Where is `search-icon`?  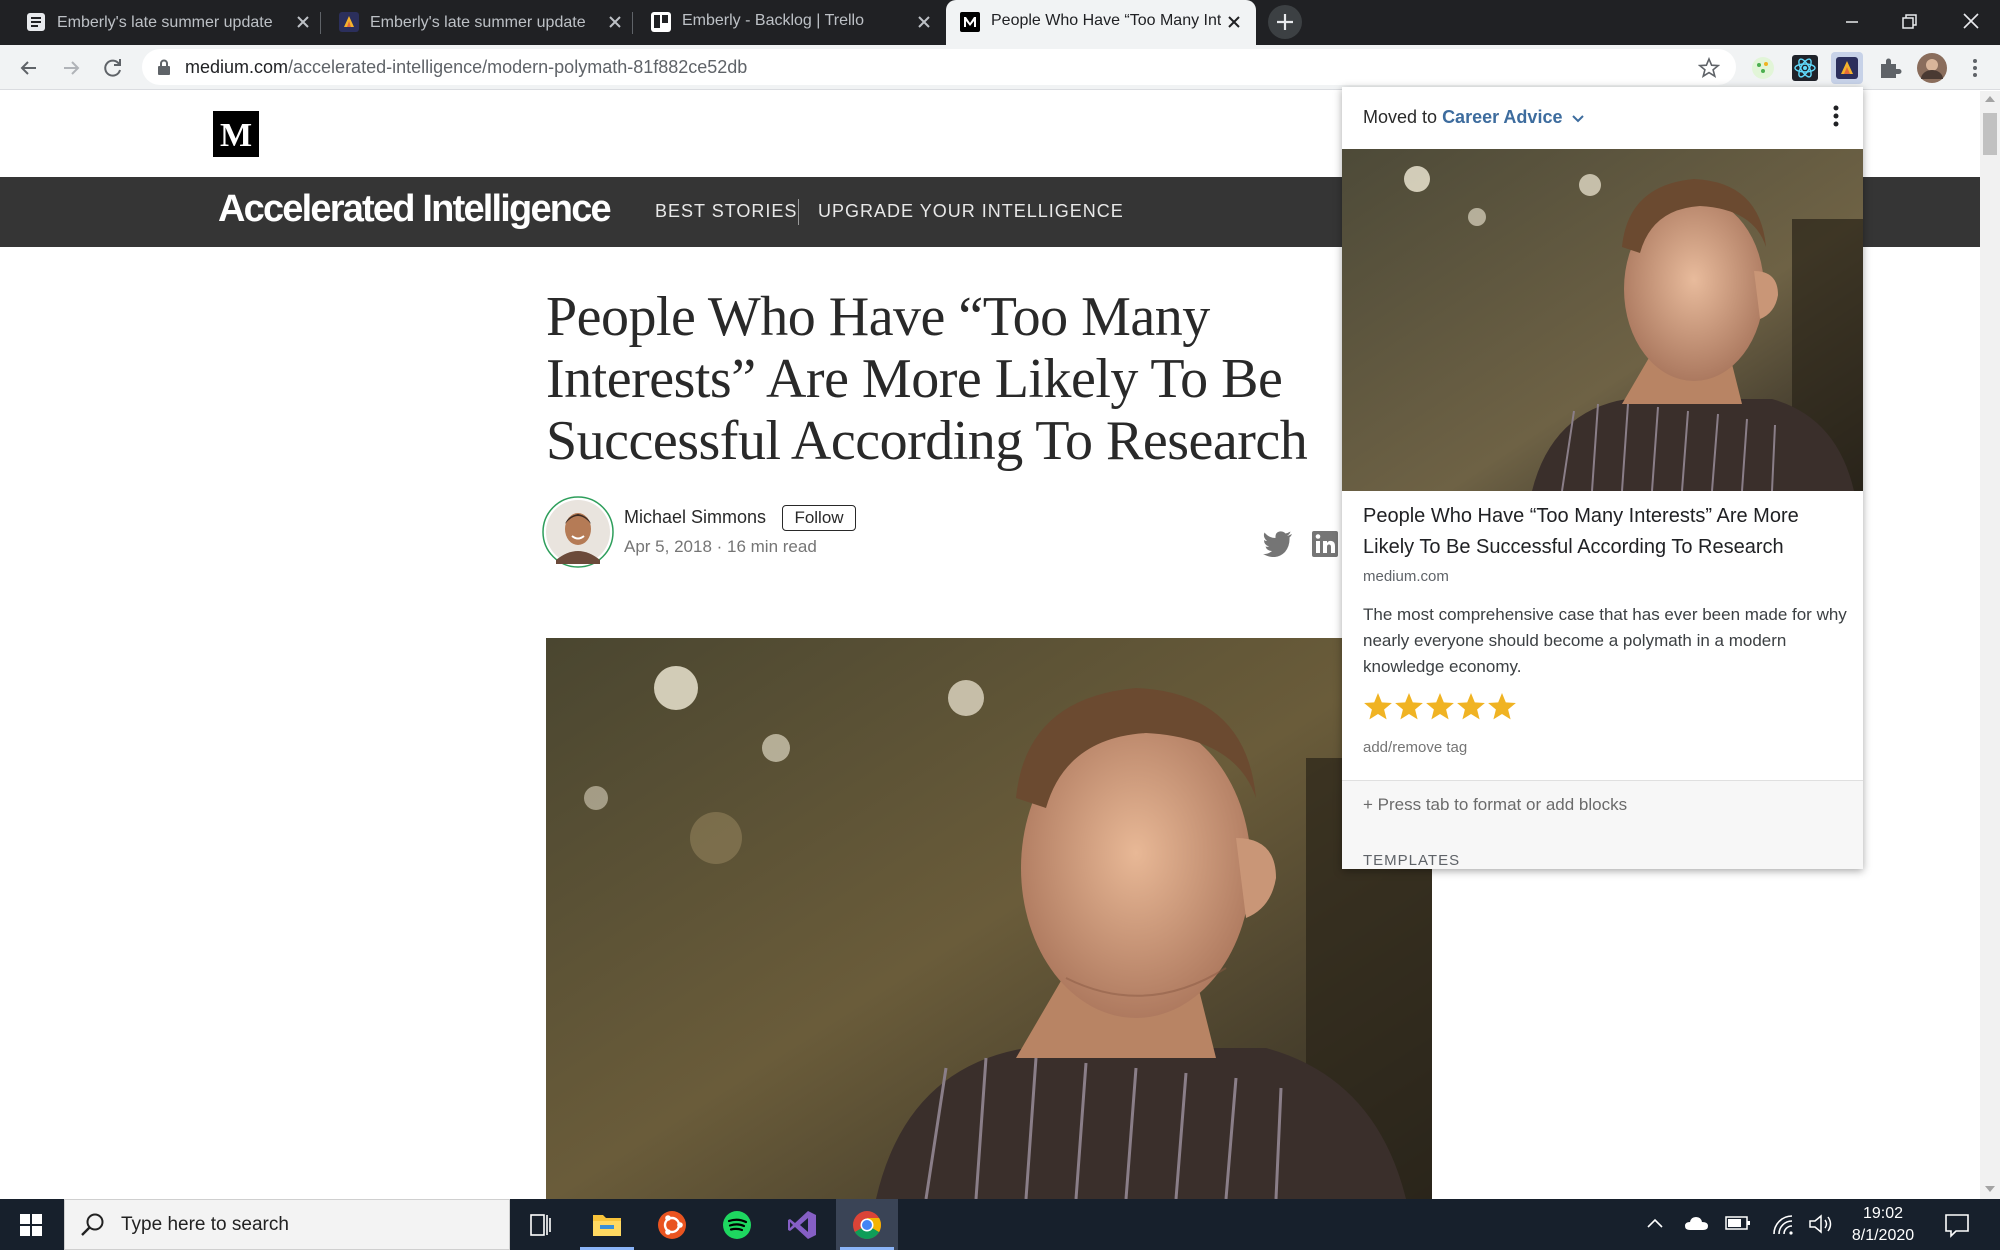 search-icon is located at coordinates (92, 1224).